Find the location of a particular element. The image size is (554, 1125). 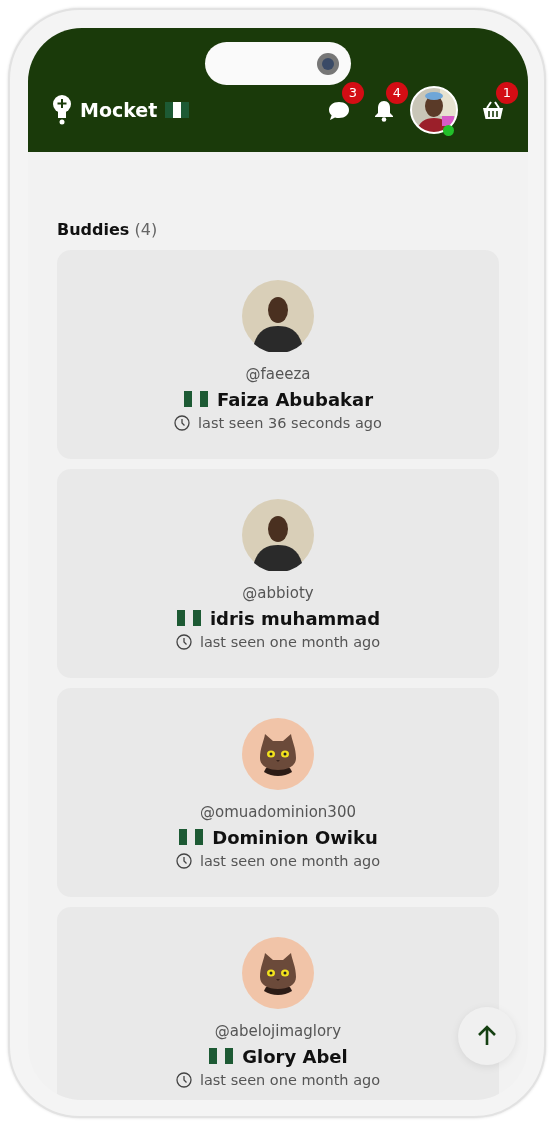

notifications-button is located at coordinates (384, 110).